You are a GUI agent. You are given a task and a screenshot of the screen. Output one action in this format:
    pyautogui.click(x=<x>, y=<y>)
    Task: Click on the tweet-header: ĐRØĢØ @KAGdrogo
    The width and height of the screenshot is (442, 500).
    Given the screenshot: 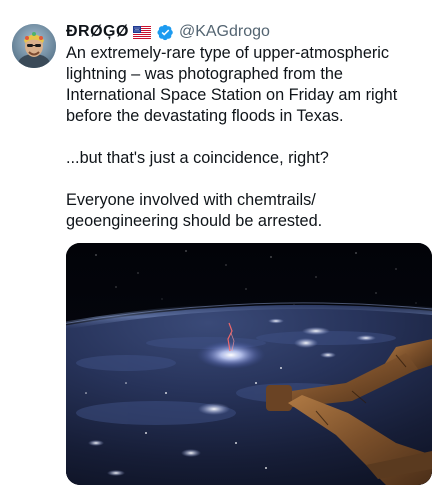 What is the action you would take?
    pyautogui.click(x=168, y=32)
    